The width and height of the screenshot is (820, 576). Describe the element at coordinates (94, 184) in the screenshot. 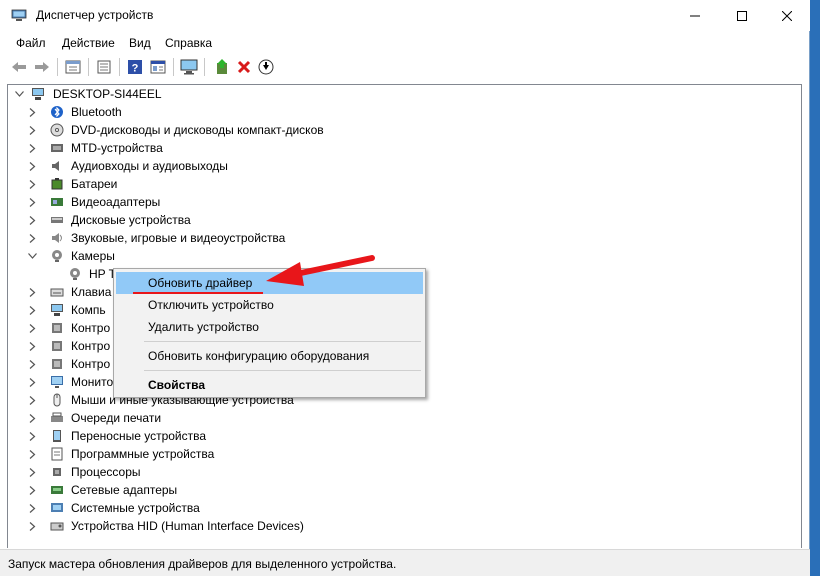

I see `tree-item-label: Батареи` at that location.